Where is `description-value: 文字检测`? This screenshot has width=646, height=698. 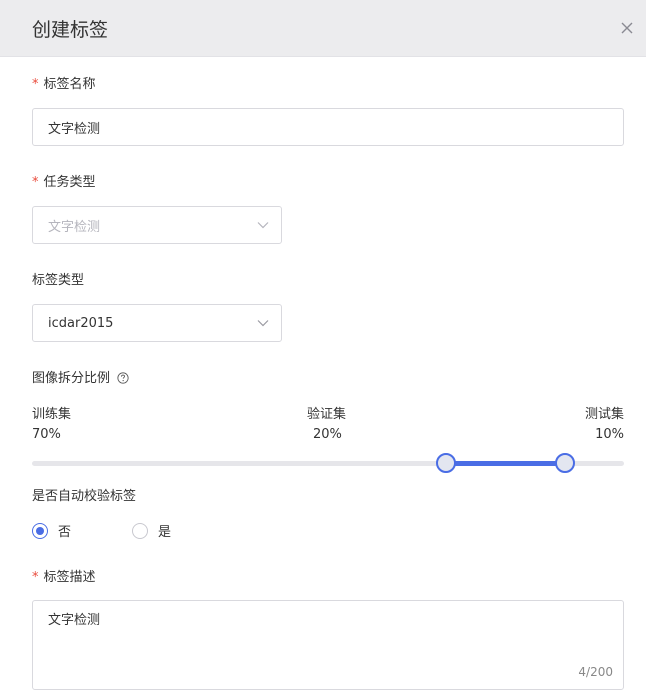
description-value: 文字检测 is located at coordinates (74, 620).